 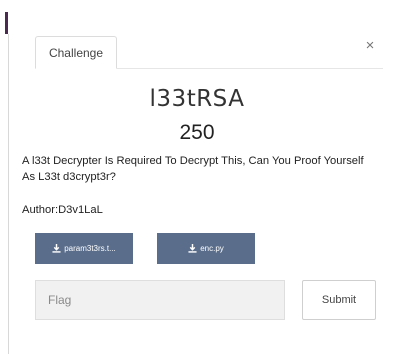 What do you see at coordinates (197, 99) in the screenshot?
I see `challenge-title: l33tRSA` at bounding box center [197, 99].